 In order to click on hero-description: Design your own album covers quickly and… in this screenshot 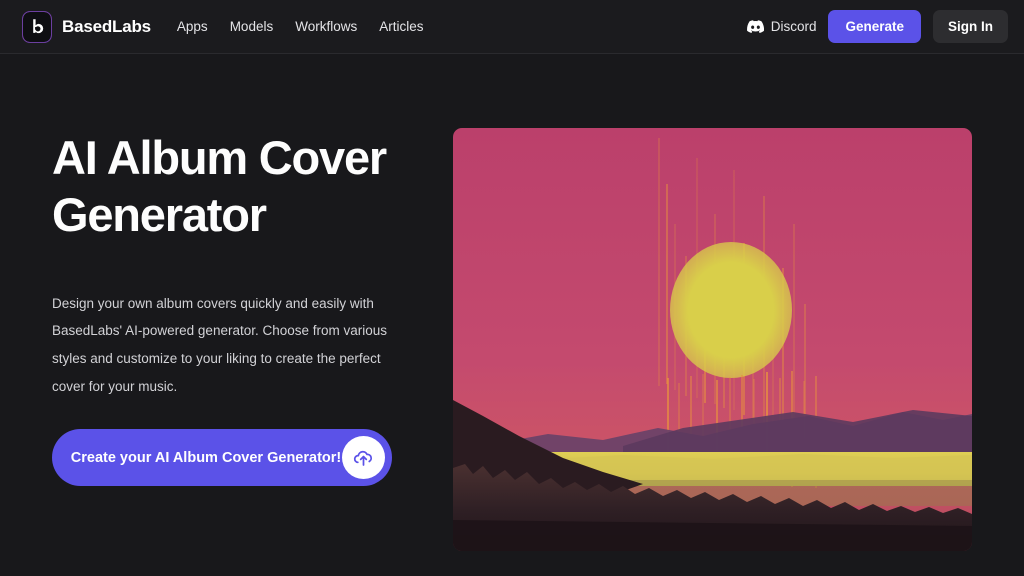, I will do `click(220, 344)`.